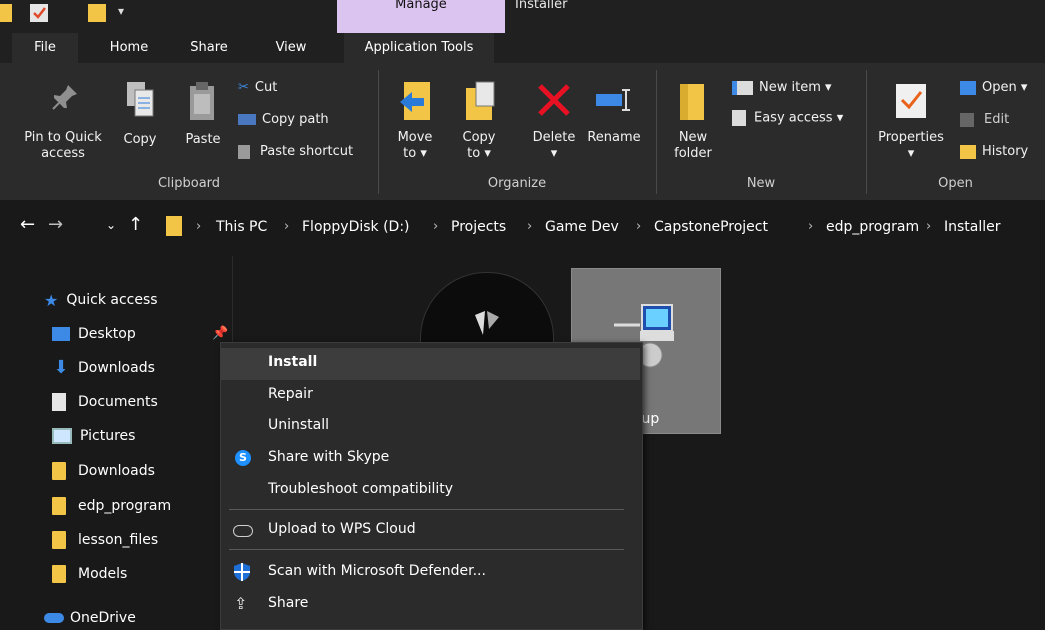 The image size is (1045, 630). What do you see at coordinates (298, 425) in the screenshot?
I see `menu-item-uninstall: Uninstall` at bounding box center [298, 425].